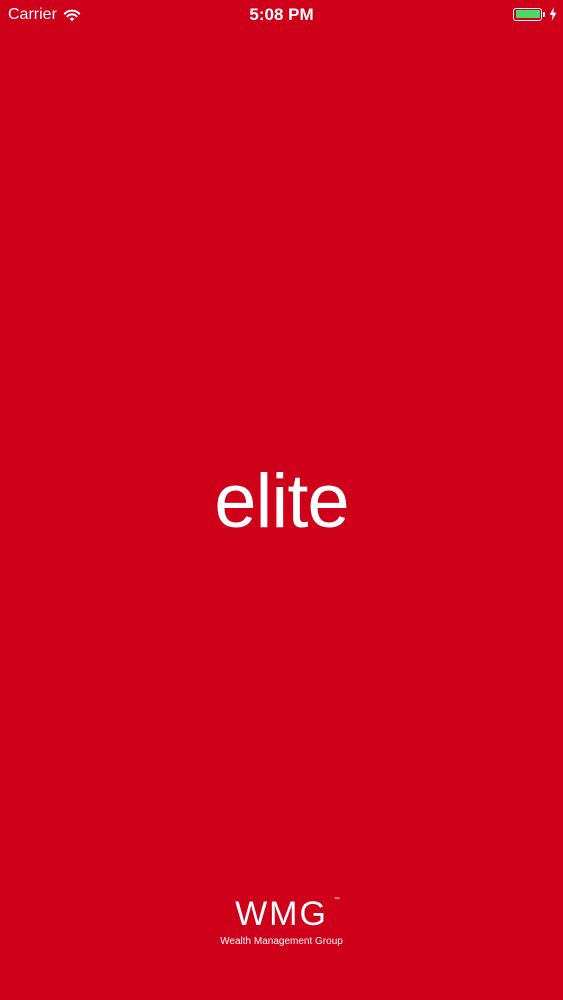 Image resolution: width=563 pixels, height=1000 pixels. I want to click on battery-indicator, so click(535, 14).